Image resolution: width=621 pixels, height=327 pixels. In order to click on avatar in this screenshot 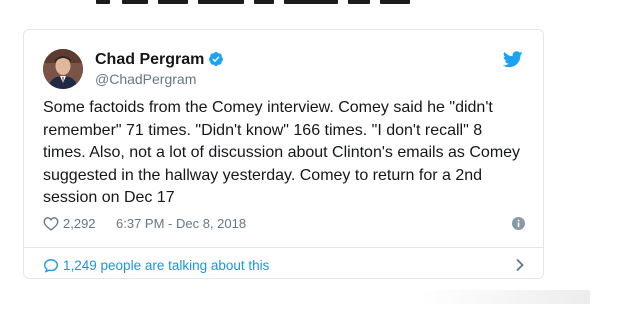, I will do `click(63, 69)`.